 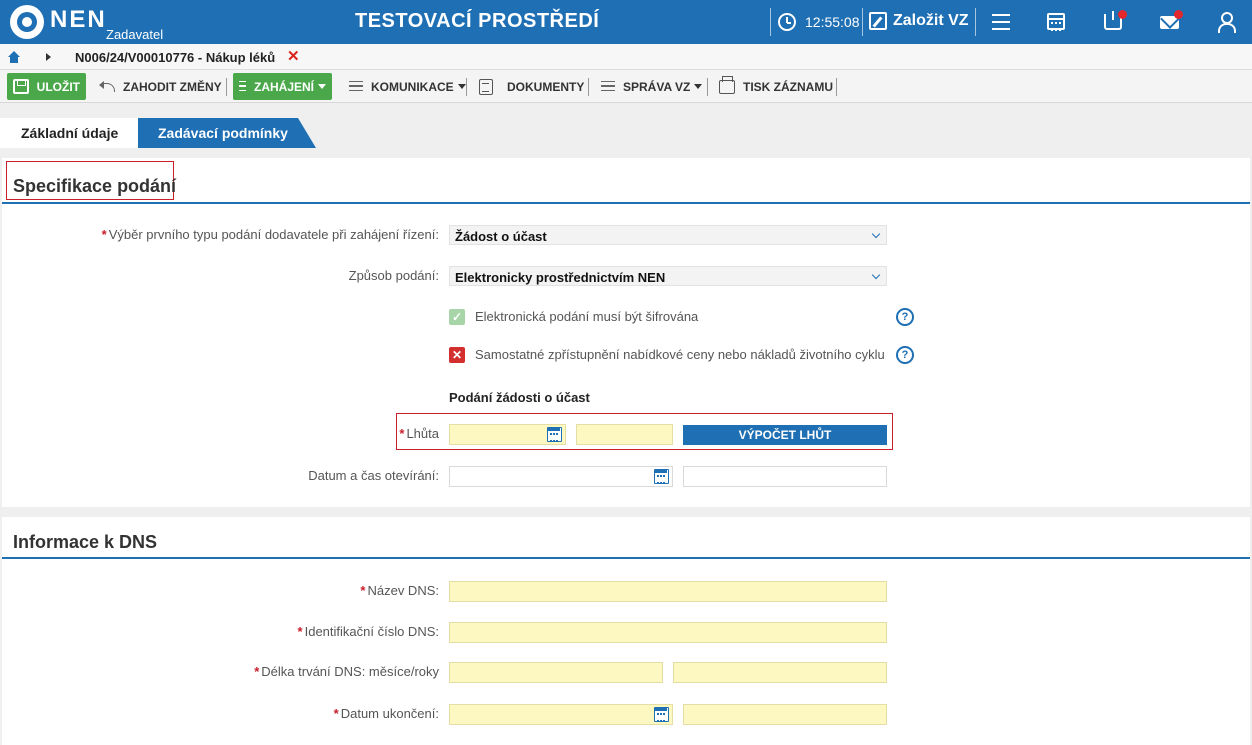 What do you see at coordinates (668, 235) in the screenshot?
I see `first-type-select: Žádost o účast` at bounding box center [668, 235].